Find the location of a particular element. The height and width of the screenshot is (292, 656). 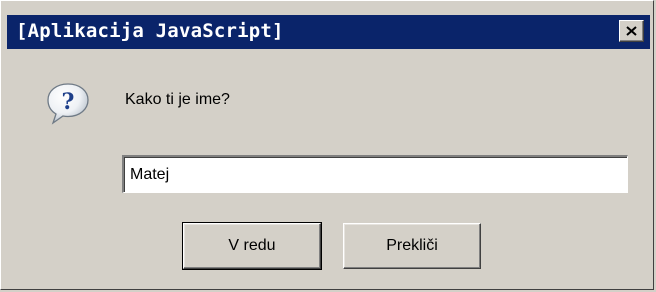

prompt-label: Kako ti je ime? is located at coordinates (177, 99).